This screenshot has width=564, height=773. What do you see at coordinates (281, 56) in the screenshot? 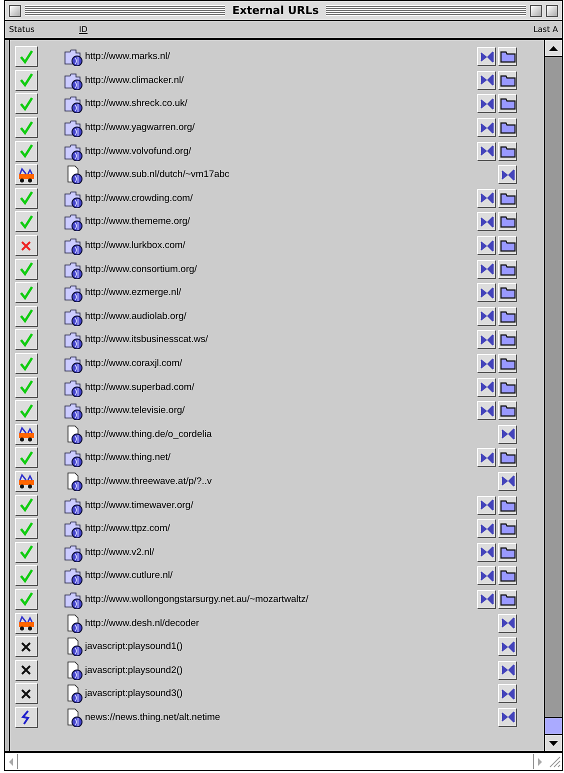
I see `url-text: http://www.marks.nl/` at bounding box center [281, 56].